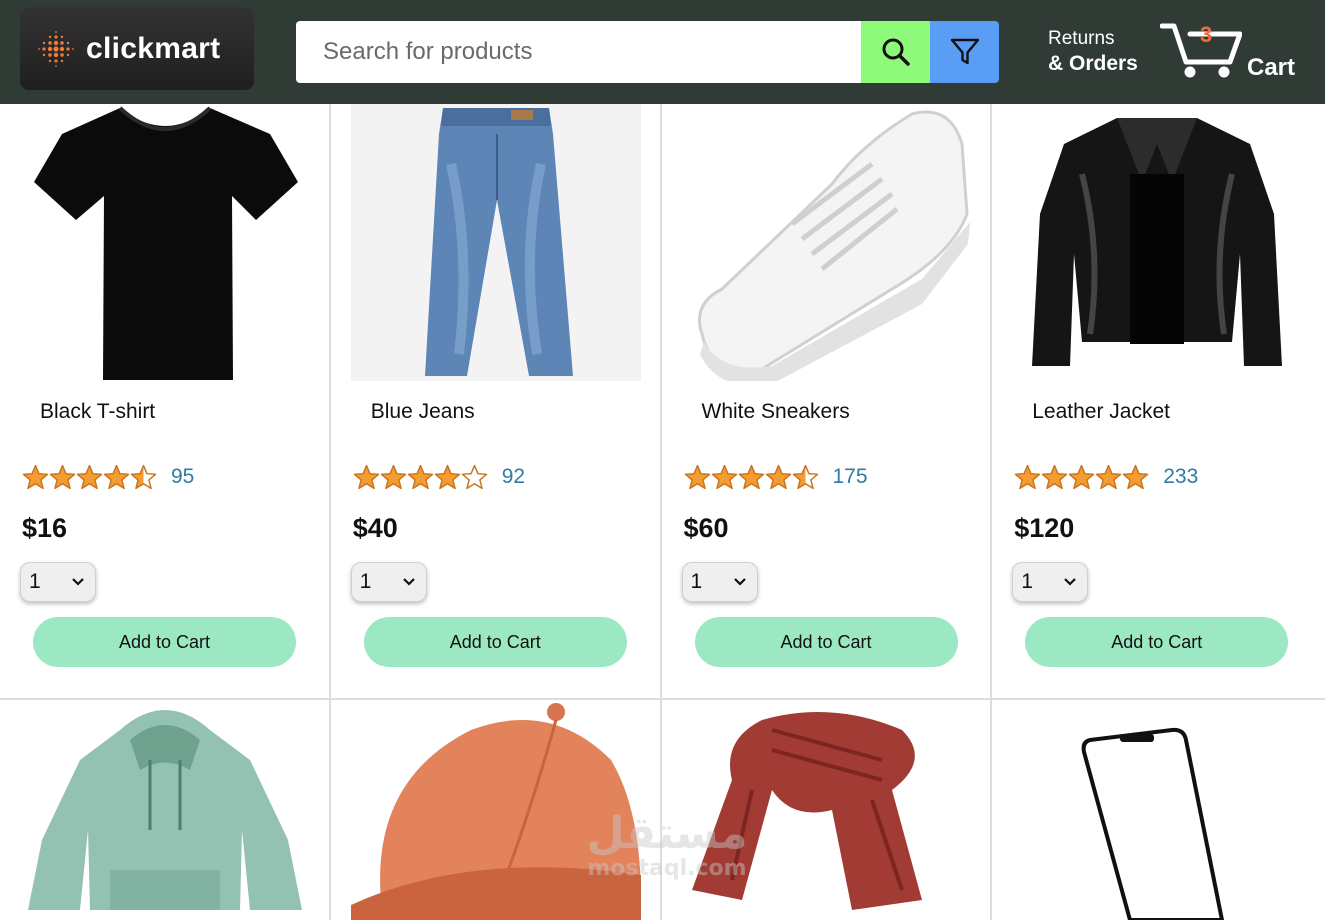 The image size is (1325, 920). Describe the element at coordinates (1044, 528) in the screenshot. I see `product-price: $120` at that location.